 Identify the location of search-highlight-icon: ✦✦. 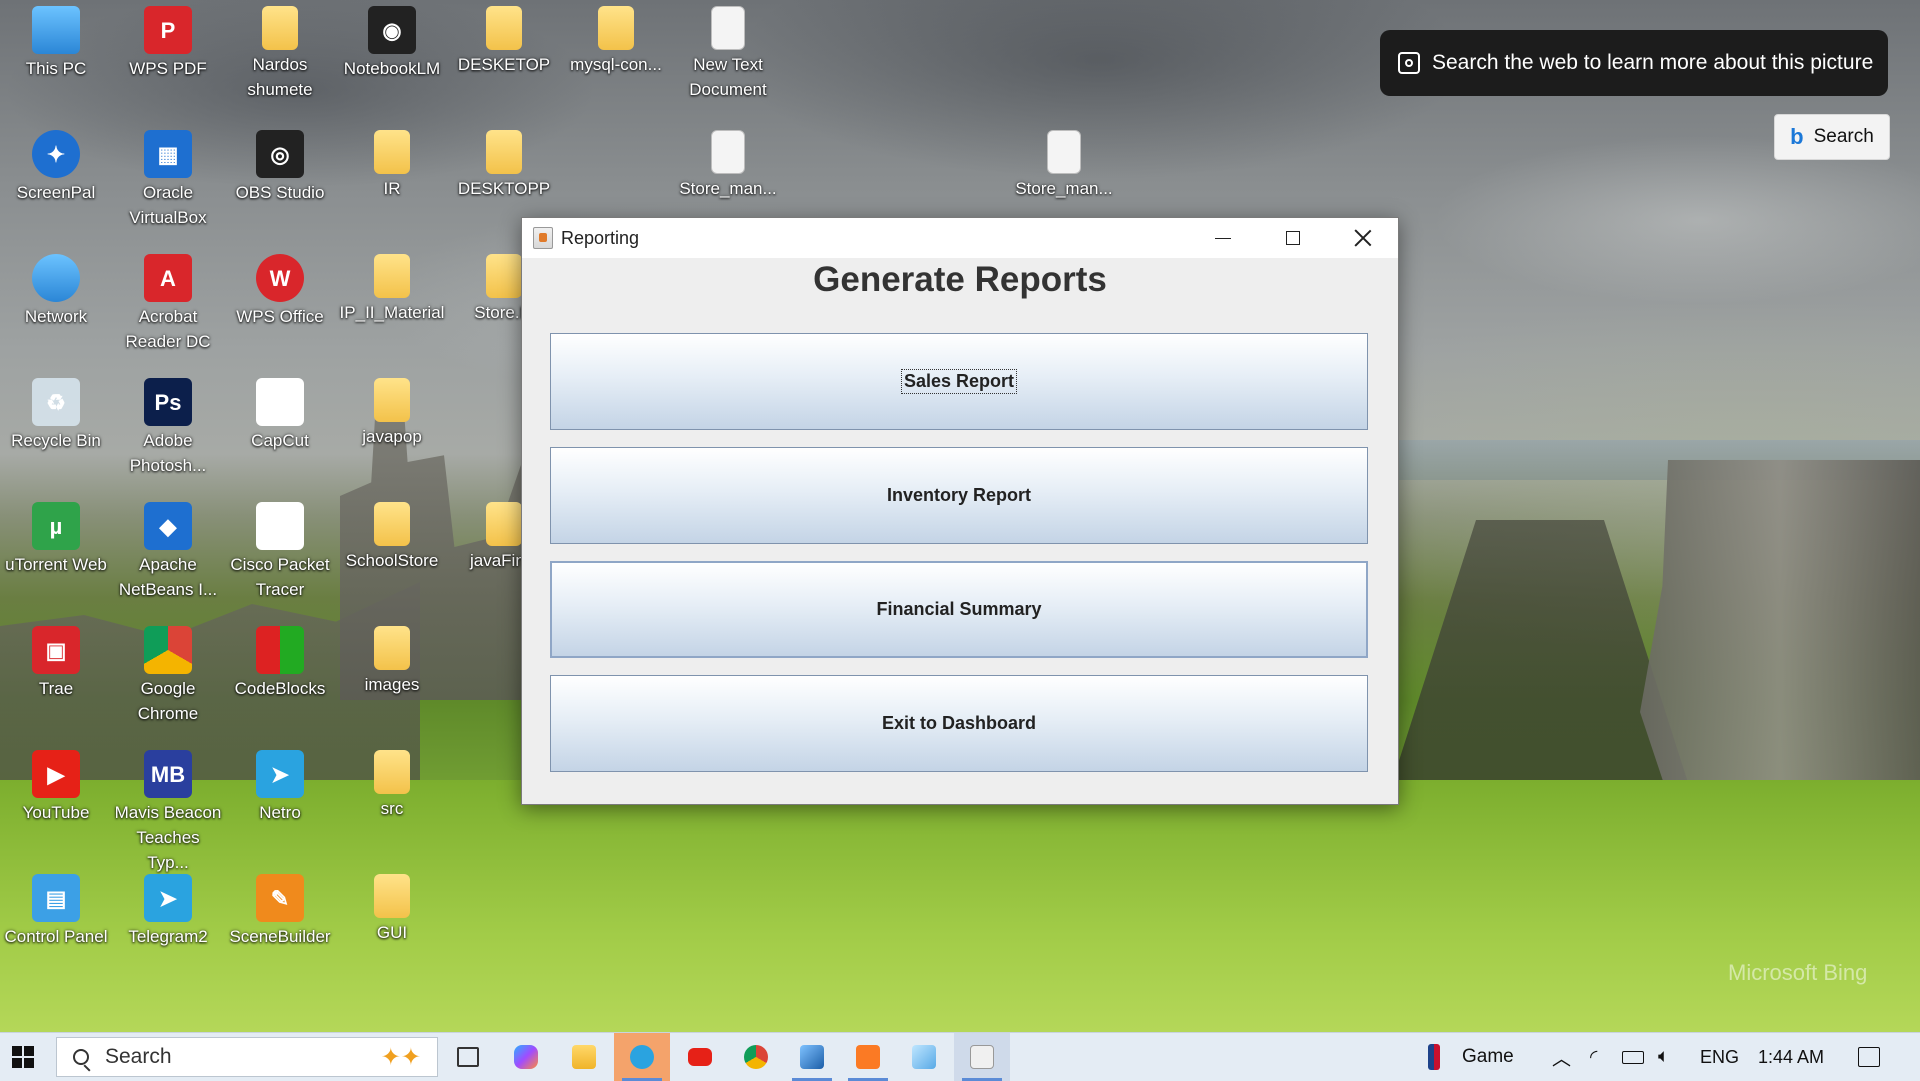
(400, 1057).